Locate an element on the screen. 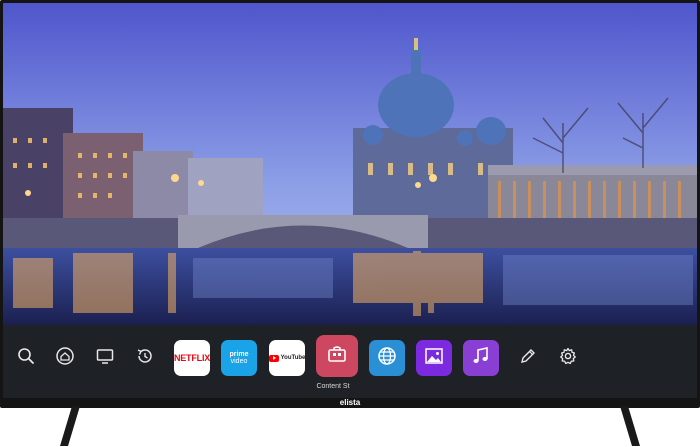 The image size is (700, 447). right-stand-leg is located at coordinates (630, 426).